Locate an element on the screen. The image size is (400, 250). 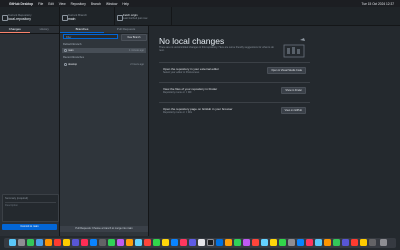
app-store-icon is located at coordinates (93, 242).